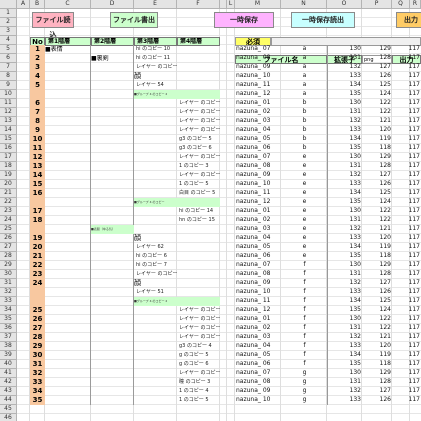 The width and height of the screenshot is (421, 421). What do you see at coordinates (37, 4) in the screenshot?
I see `column-header-B: B` at bounding box center [37, 4].